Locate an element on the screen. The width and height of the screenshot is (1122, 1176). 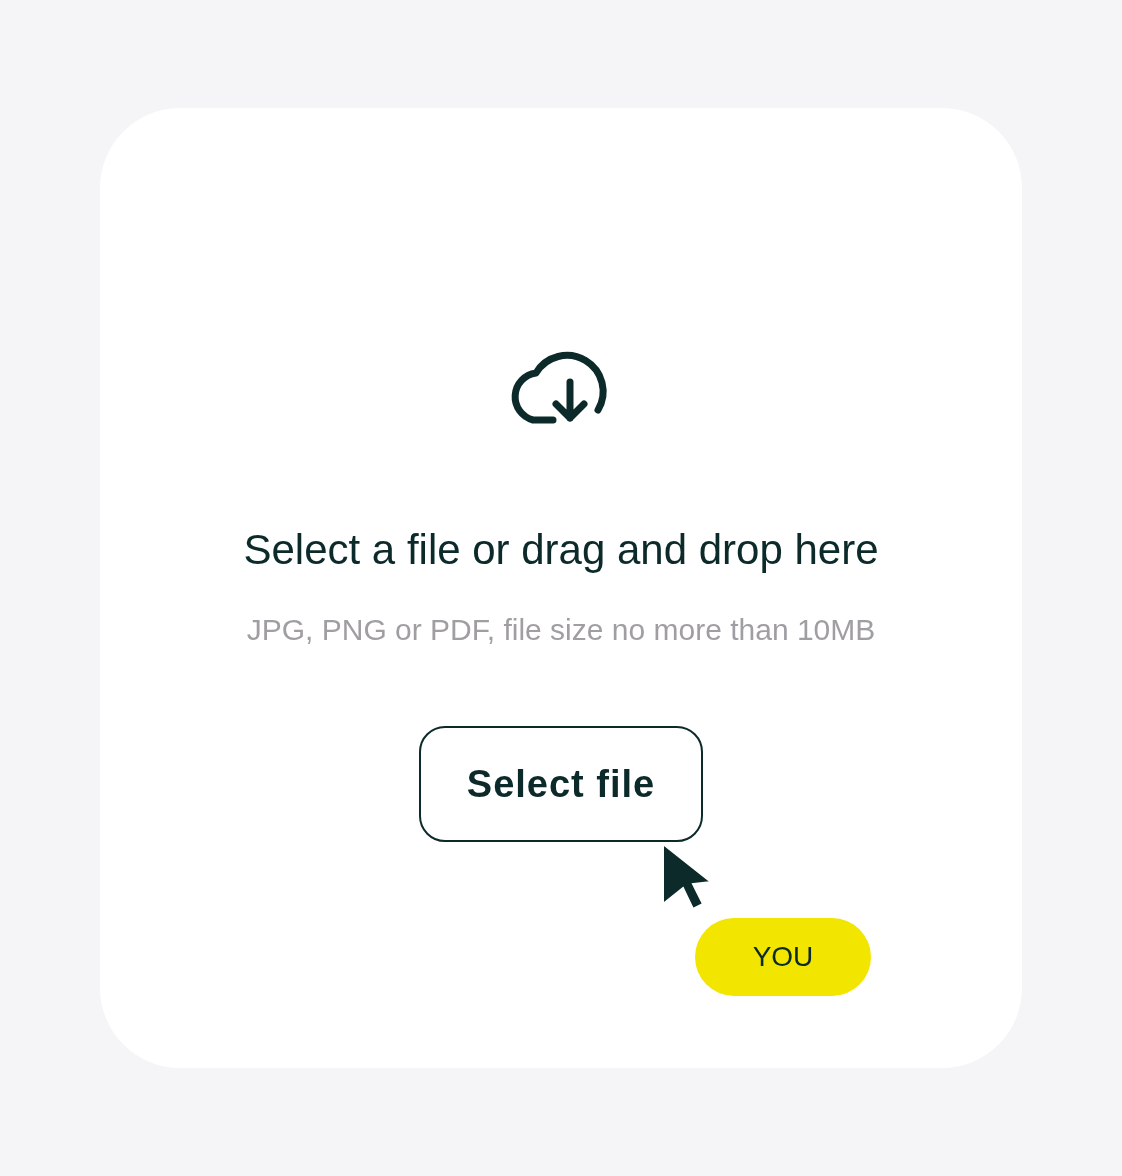
file-requirements-text: JPG, PNG or PDF, file size no more than 10MB is located at coordinates (561, 630).